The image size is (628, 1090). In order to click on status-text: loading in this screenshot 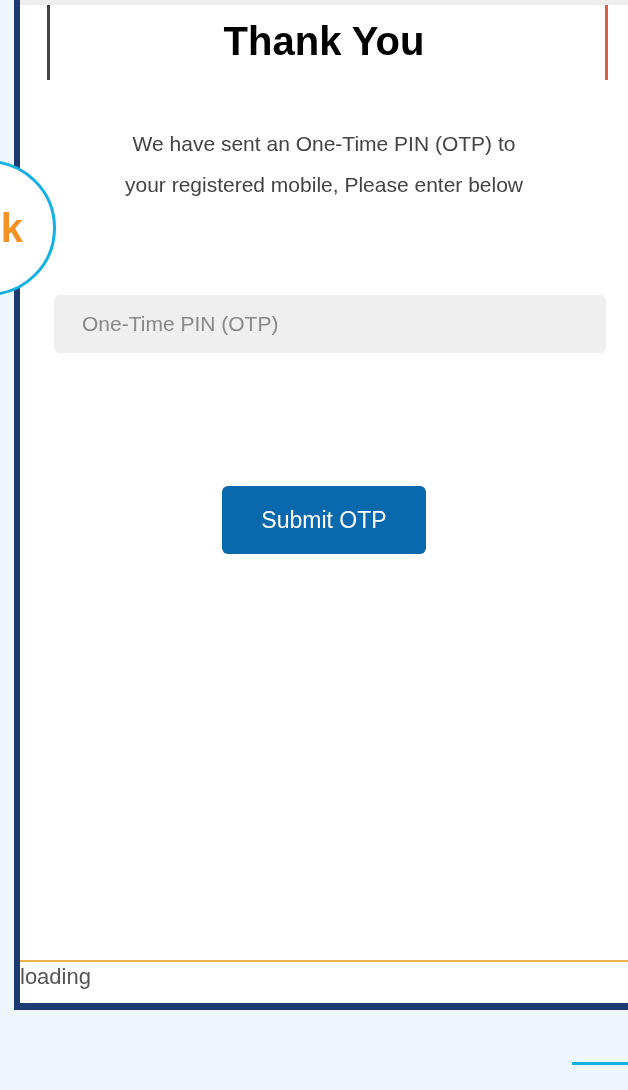, I will do `click(56, 977)`.